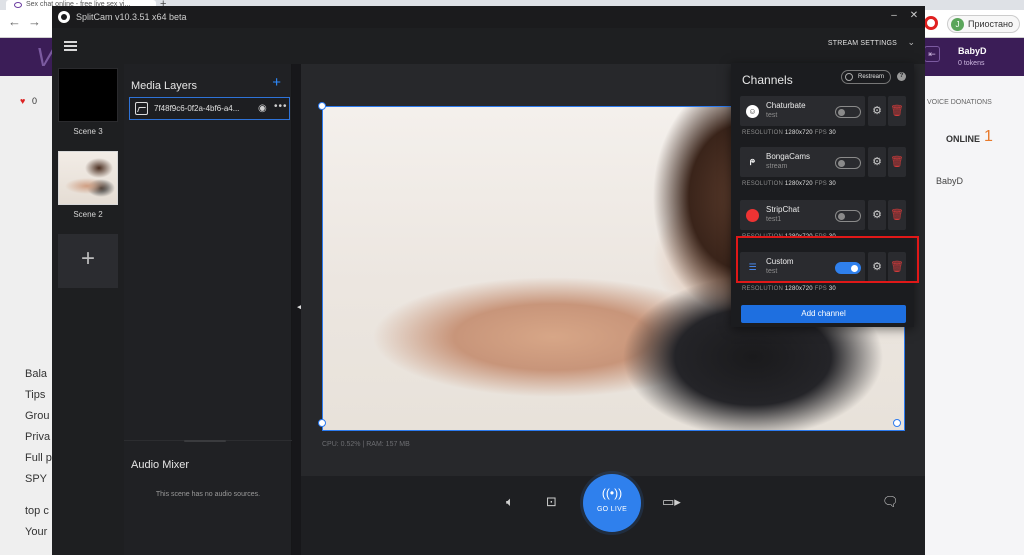 The image size is (1024, 555). Describe the element at coordinates (45, 57) in the screenshot. I see `site-logo: V` at that location.